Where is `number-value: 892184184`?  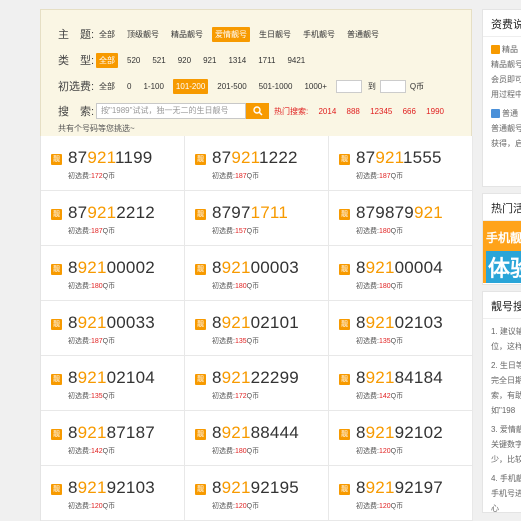 number-value: 892184184 is located at coordinates (399, 378).